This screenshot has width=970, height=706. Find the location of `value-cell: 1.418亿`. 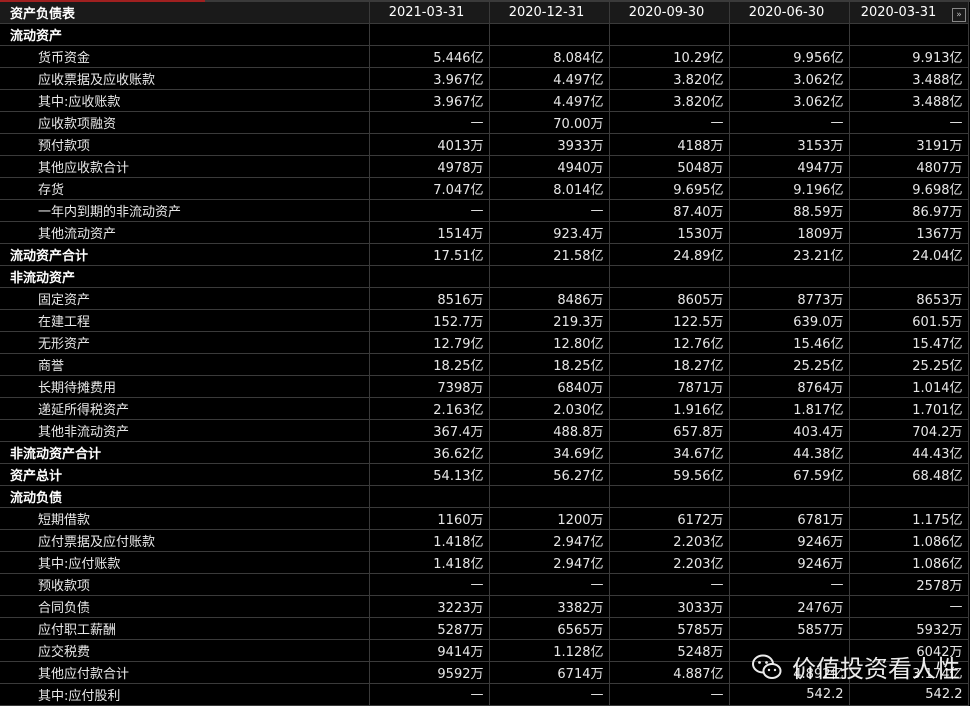

value-cell: 1.418亿 is located at coordinates (429, 562).